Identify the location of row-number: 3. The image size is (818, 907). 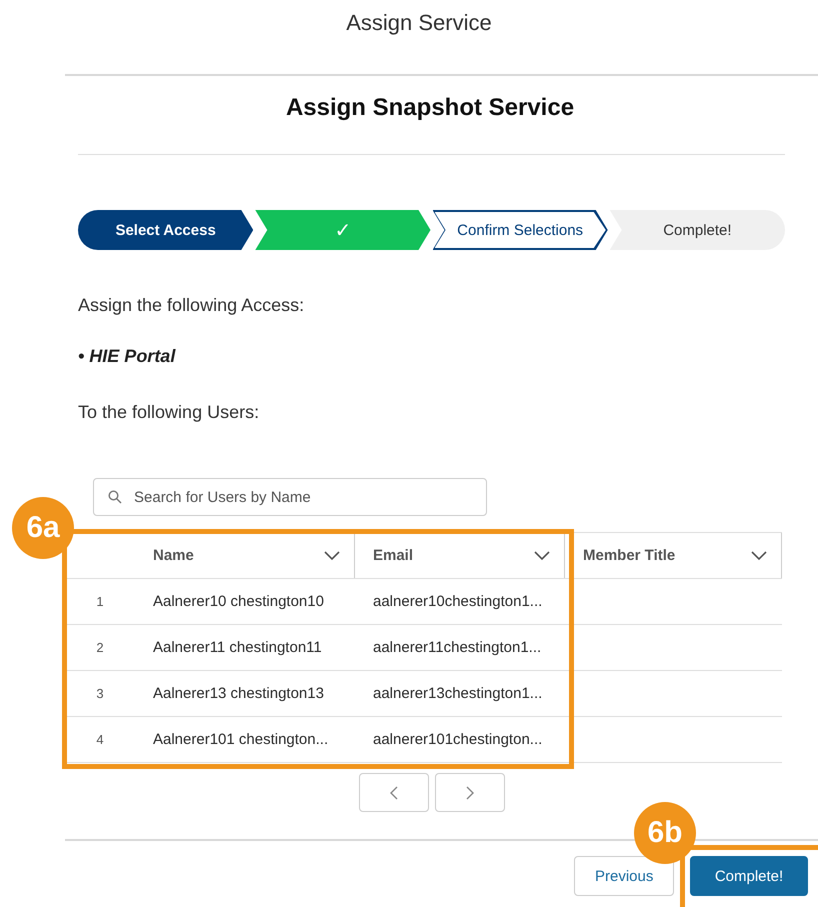
(100, 693).